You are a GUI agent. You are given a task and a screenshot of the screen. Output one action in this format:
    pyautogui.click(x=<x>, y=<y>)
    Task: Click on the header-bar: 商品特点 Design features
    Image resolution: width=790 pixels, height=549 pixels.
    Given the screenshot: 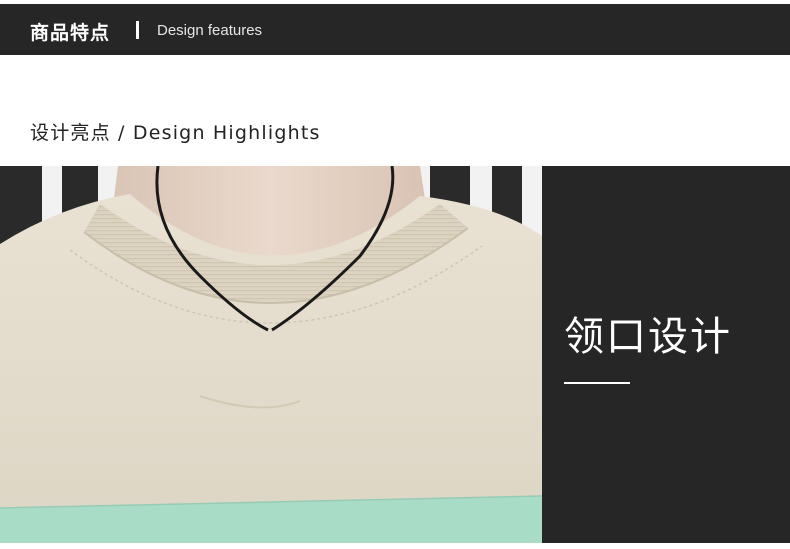 What is the action you would take?
    pyautogui.click(x=395, y=29)
    